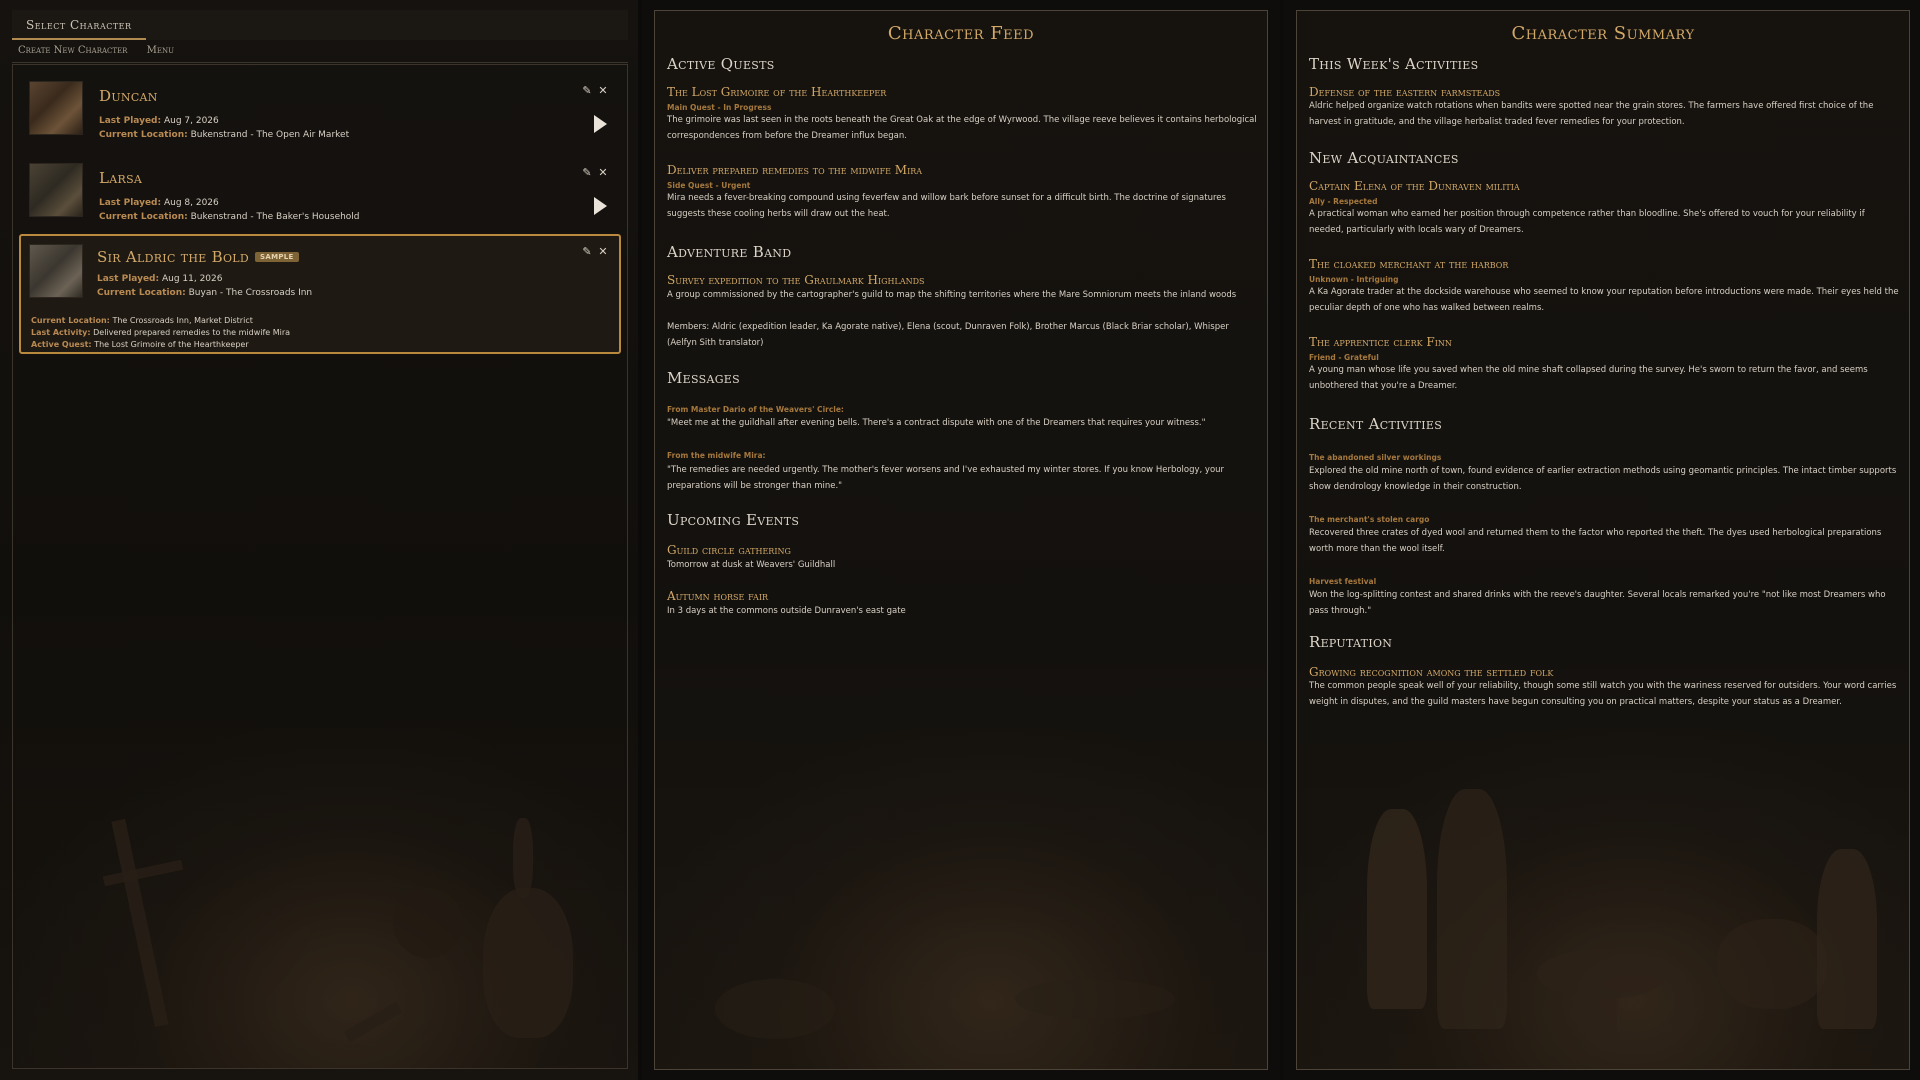 The width and height of the screenshot is (1920, 1080). What do you see at coordinates (159, 121) in the screenshot?
I see `last-played: Last Played: Aug 7, 2026` at bounding box center [159, 121].